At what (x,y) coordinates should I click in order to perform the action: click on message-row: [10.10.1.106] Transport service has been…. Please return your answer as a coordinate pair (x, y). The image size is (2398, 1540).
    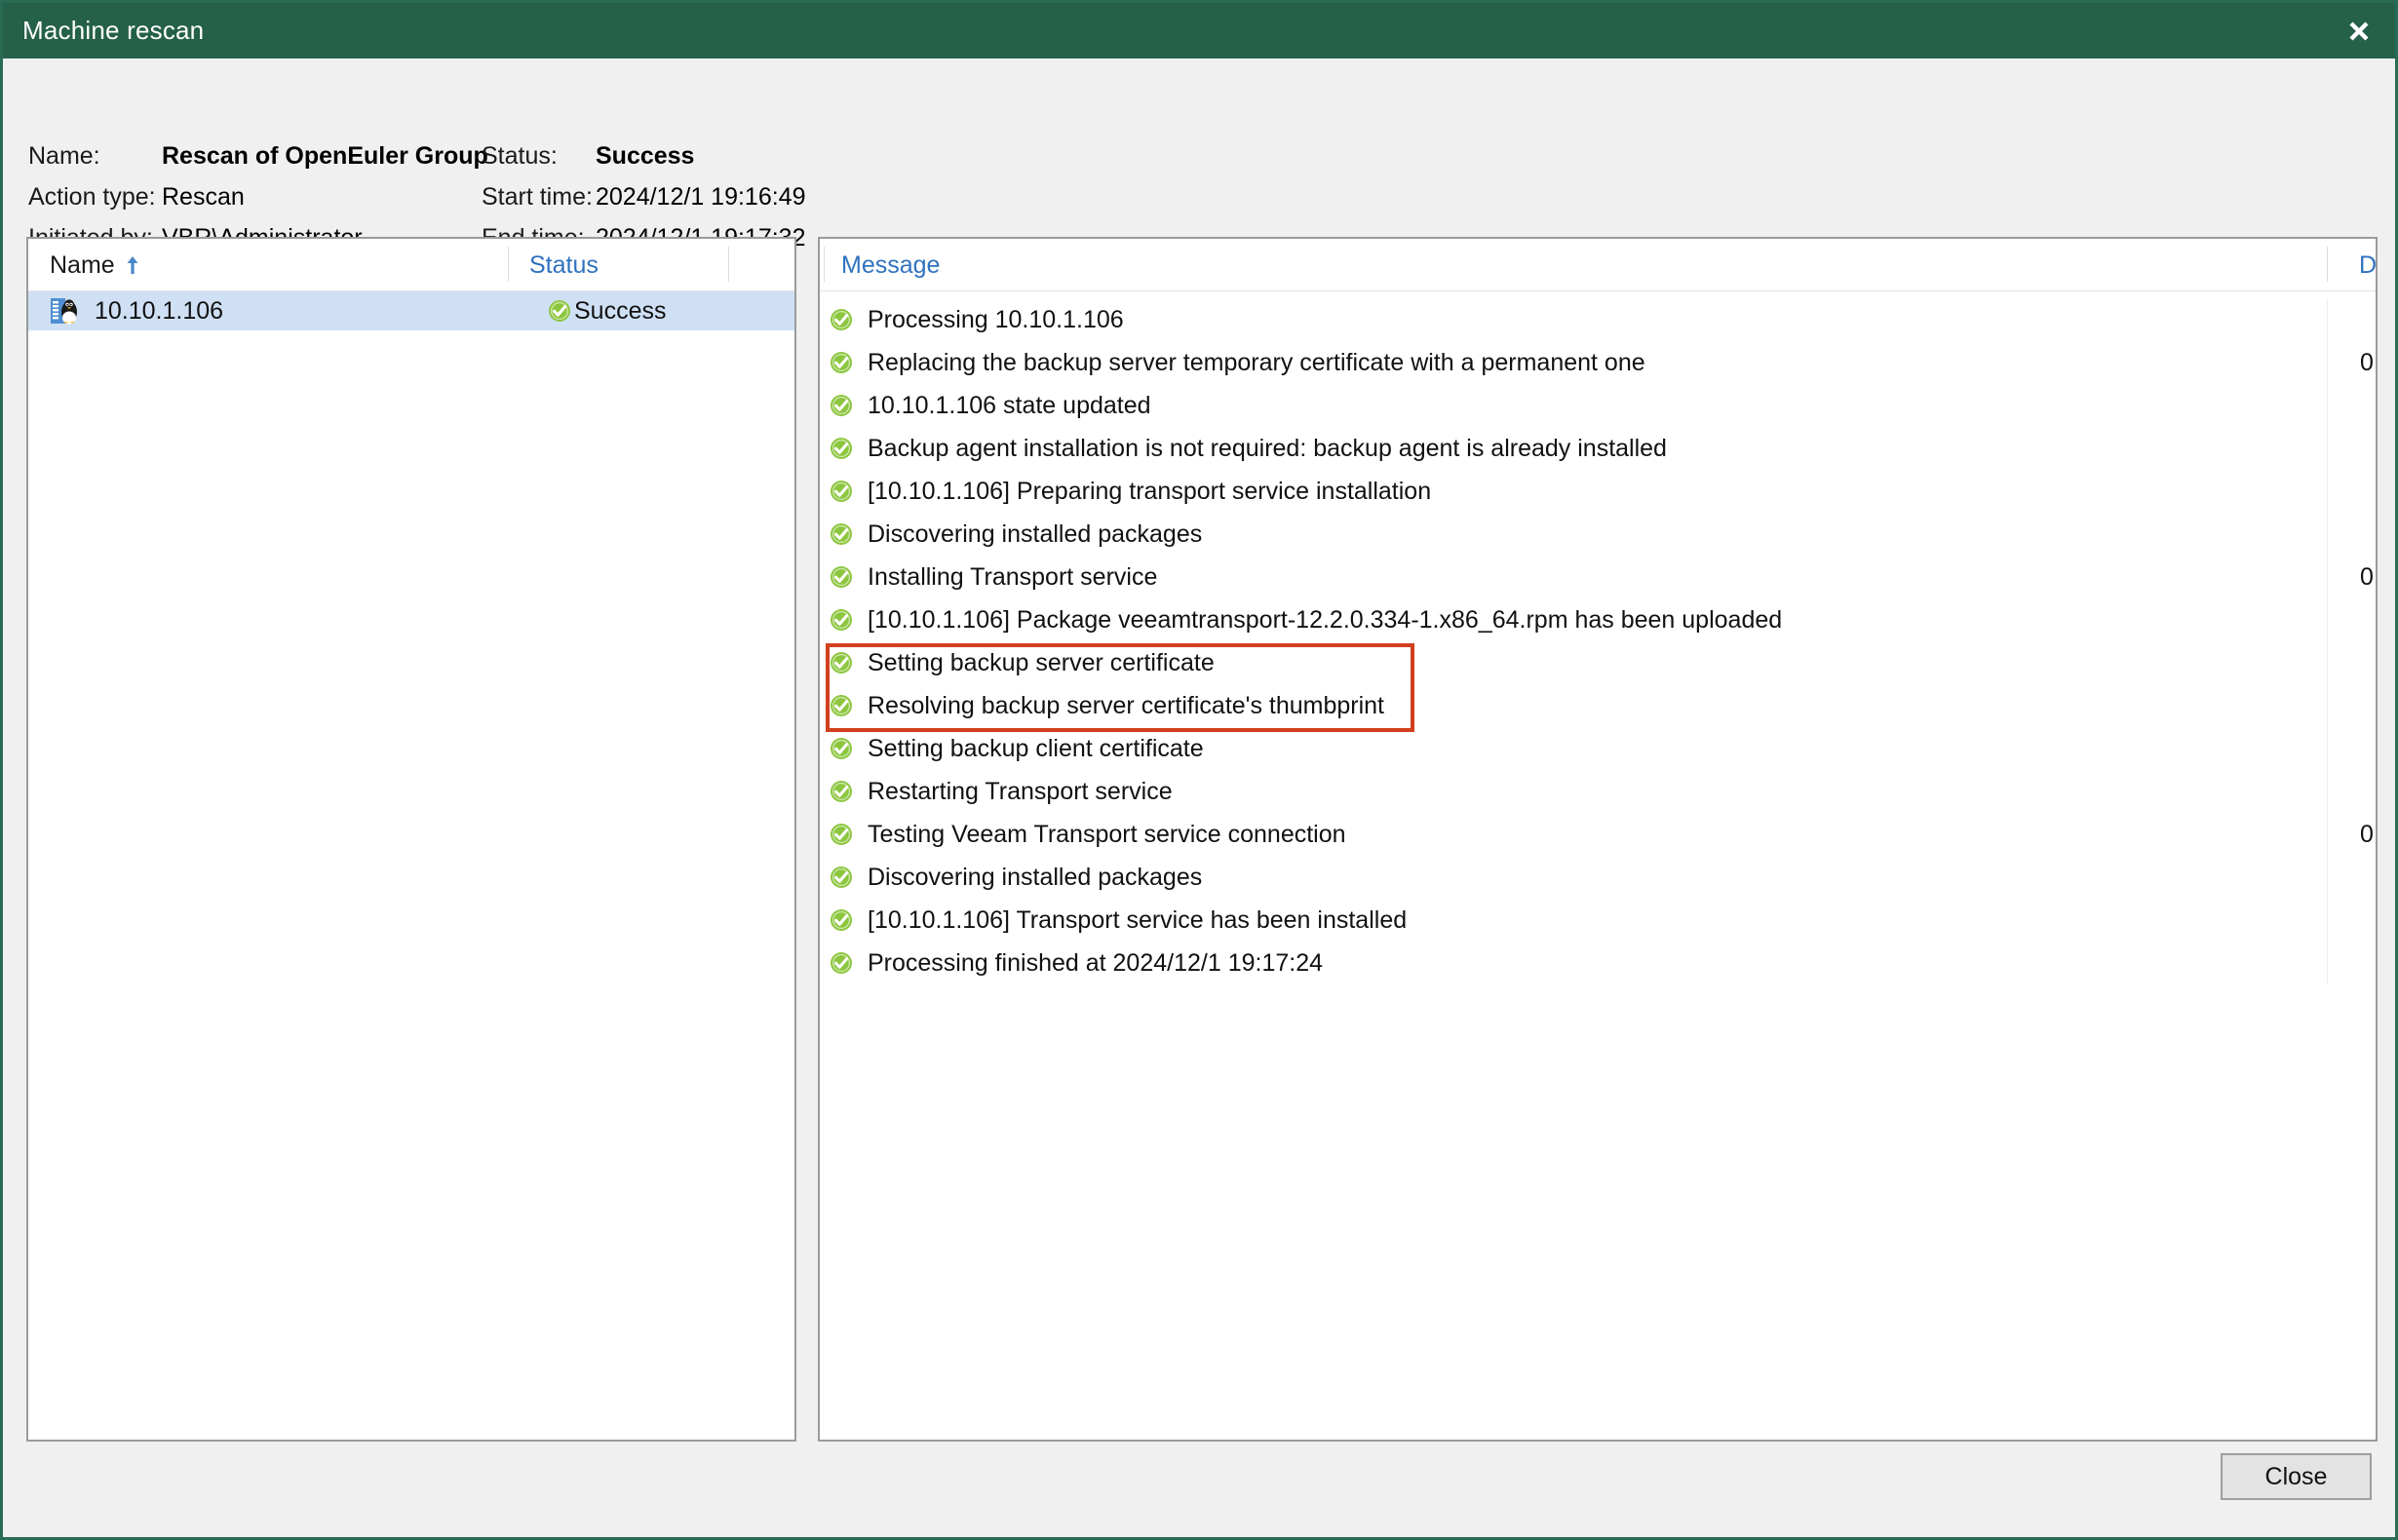
    Looking at the image, I should click on (1598, 920).